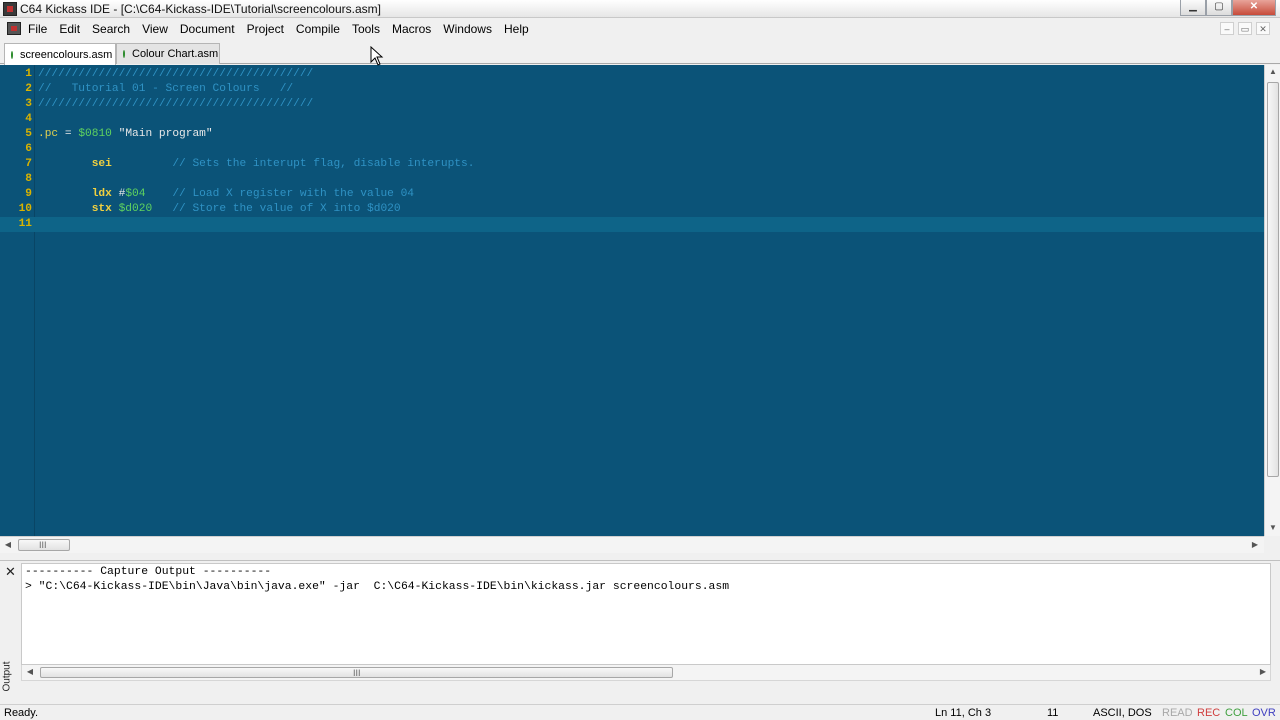  Describe the element at coordinates (135, 209) in the screenshot. I see `code-token-num: $d020` at that location.